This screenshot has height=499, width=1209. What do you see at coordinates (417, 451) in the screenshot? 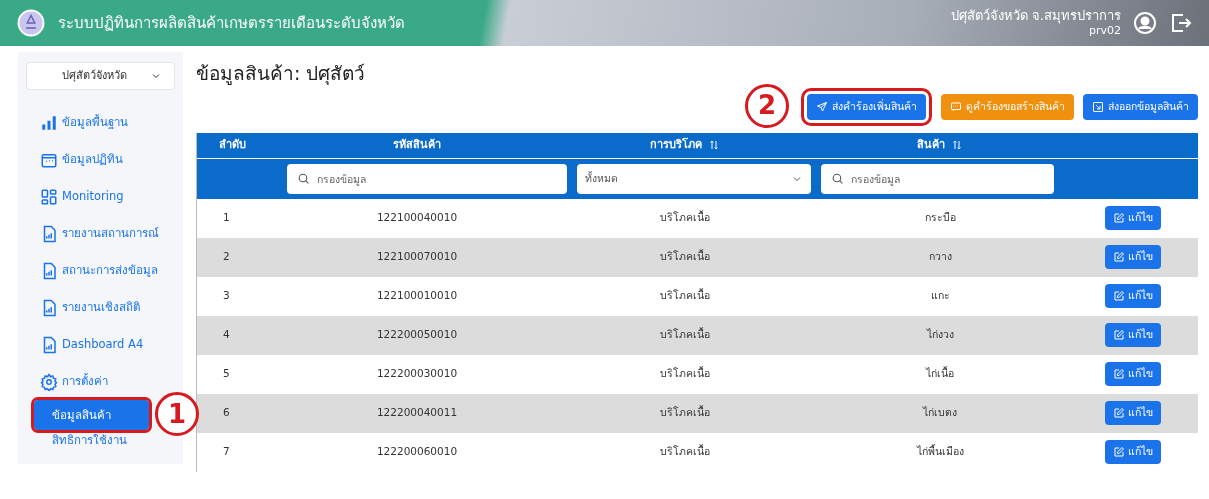
I see `table-cell: 122200060010` at bounding box center [417, 451].